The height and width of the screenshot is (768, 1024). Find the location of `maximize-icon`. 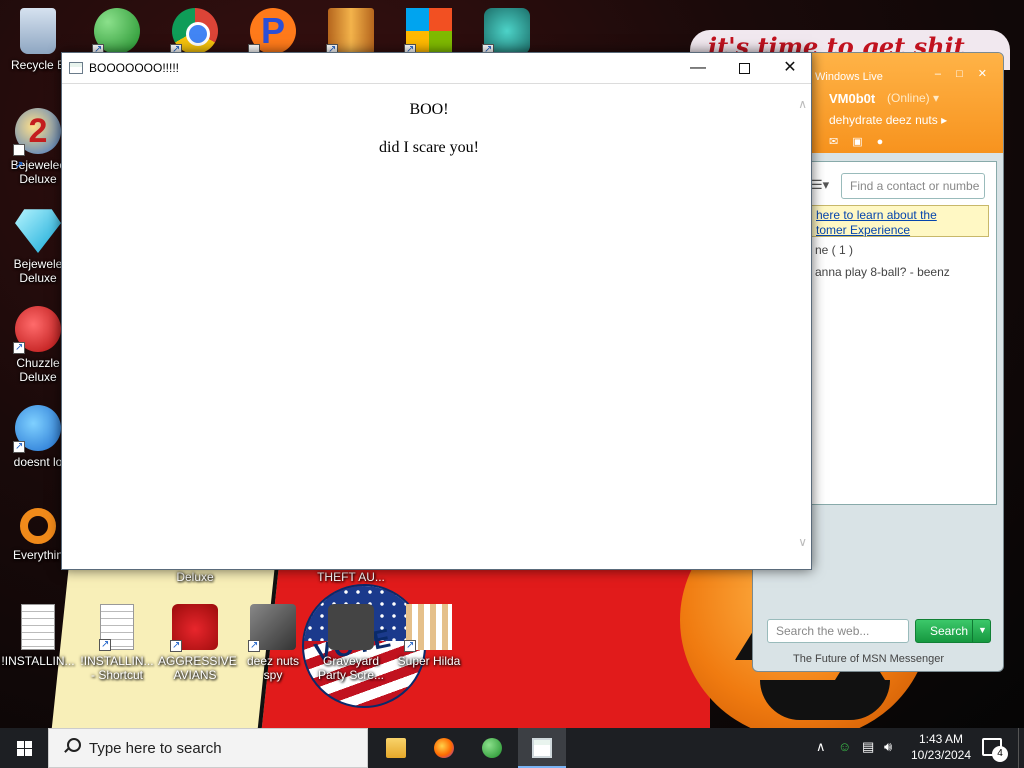

maximize-icon is located at coordinates (744, 68).